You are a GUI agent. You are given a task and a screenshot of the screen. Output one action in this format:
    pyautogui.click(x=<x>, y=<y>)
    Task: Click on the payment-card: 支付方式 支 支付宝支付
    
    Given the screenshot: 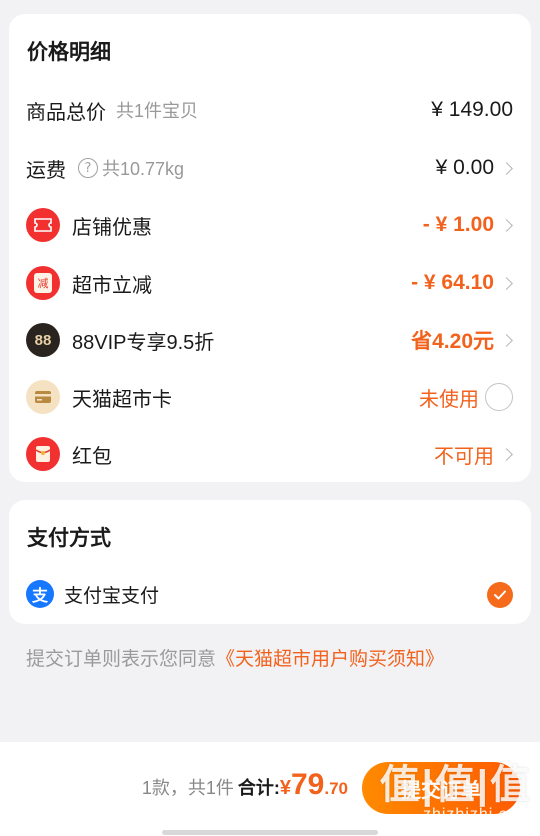 What is the action you would take?
    pyautogui.click(x=270, y=562)
    